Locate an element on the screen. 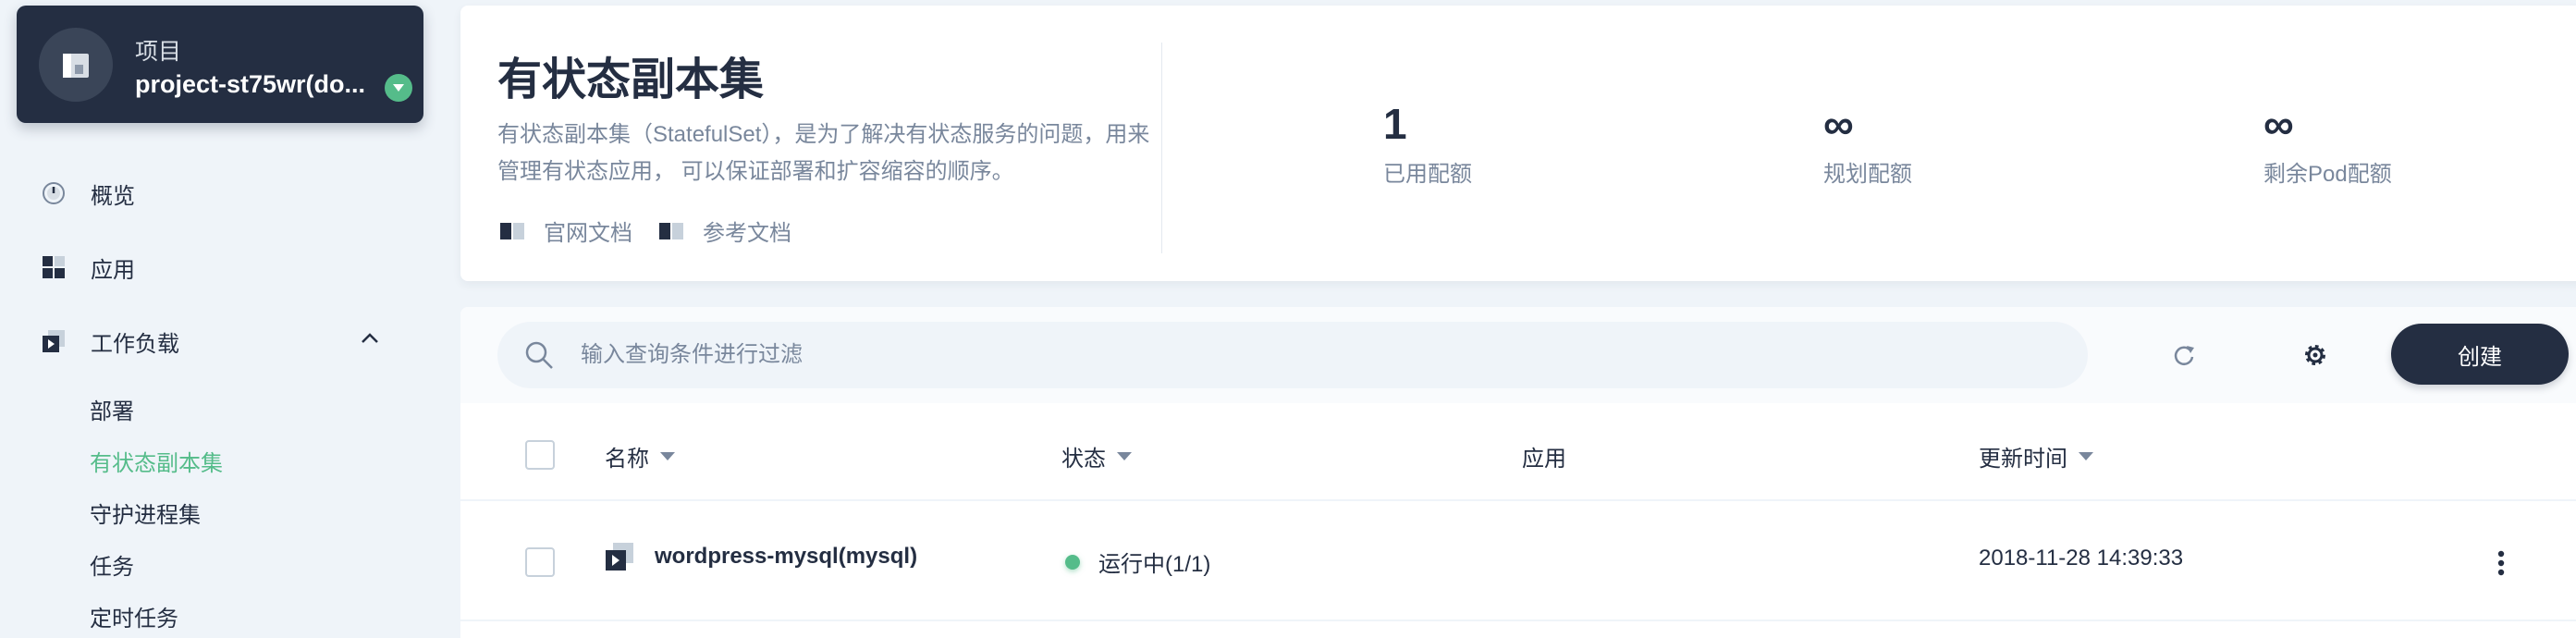  quota-remaining-label: 剩余Pod配额 is located at coordinates (2327, 174).